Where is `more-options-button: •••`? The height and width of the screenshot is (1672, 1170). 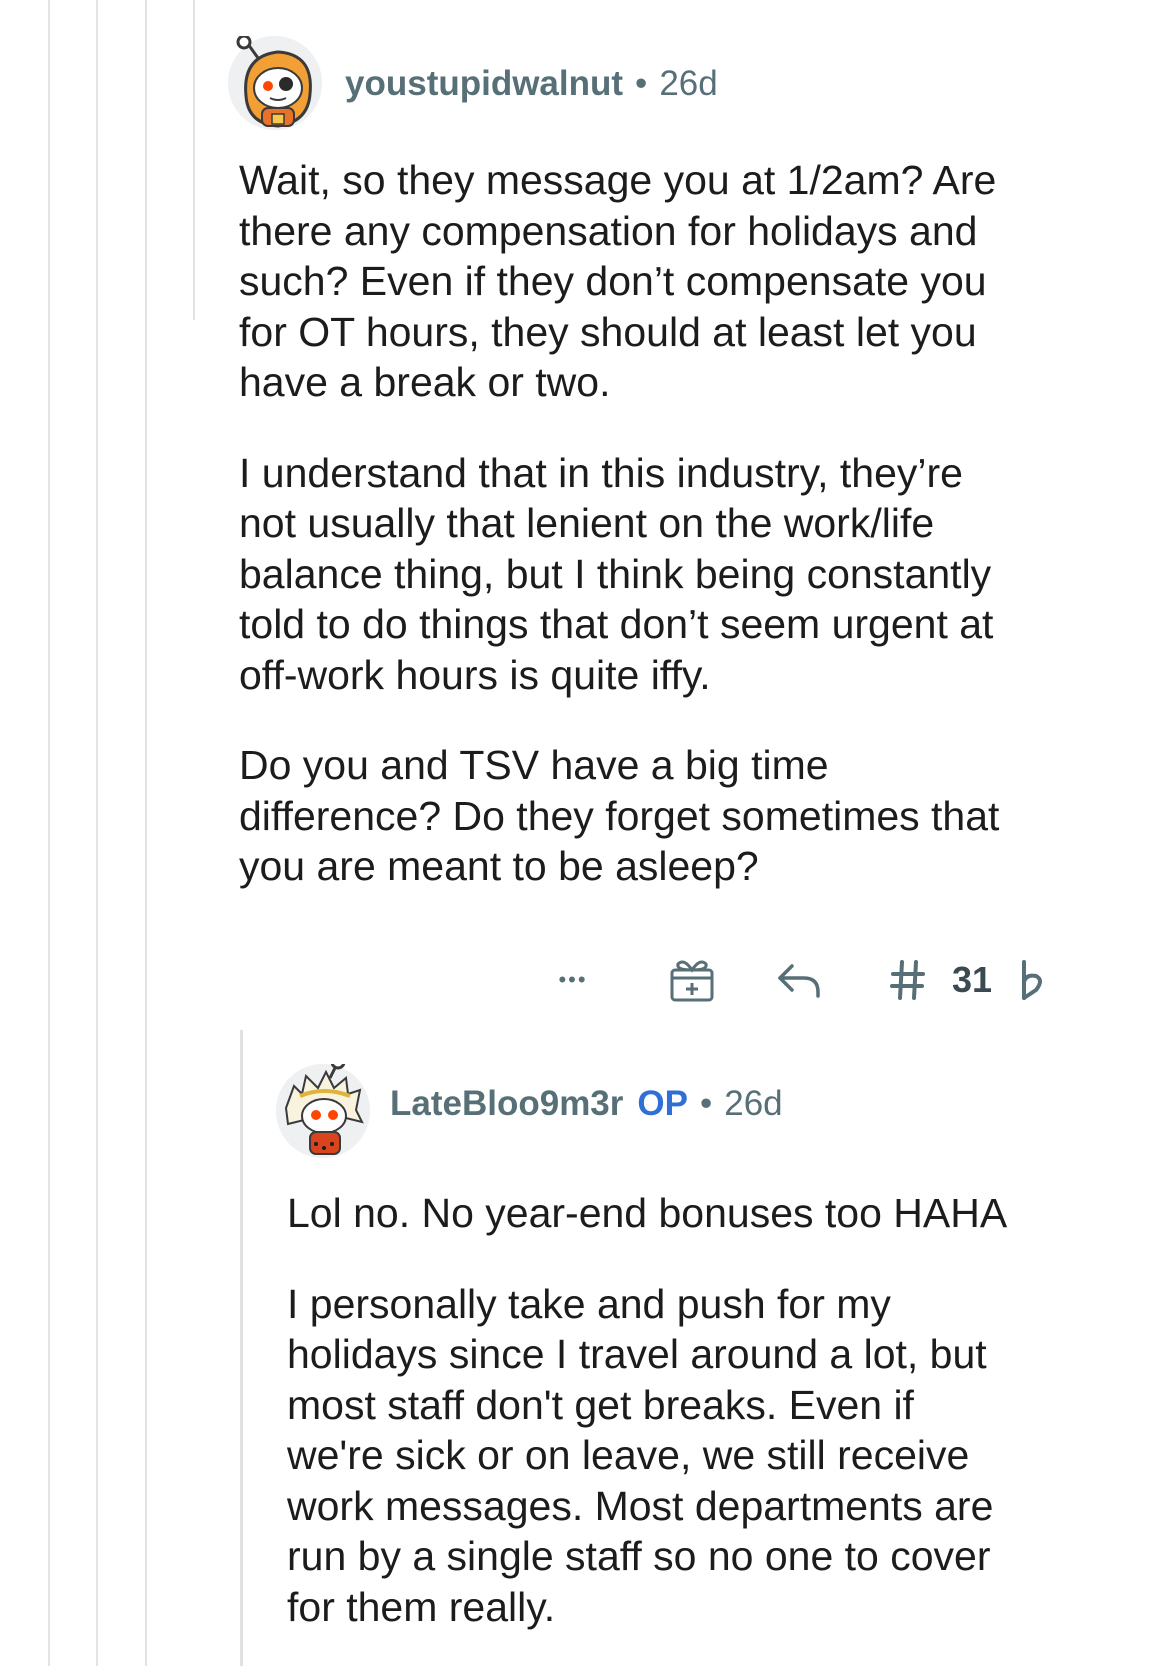
more-options-button: ••• is located at coordinates (573, 980).